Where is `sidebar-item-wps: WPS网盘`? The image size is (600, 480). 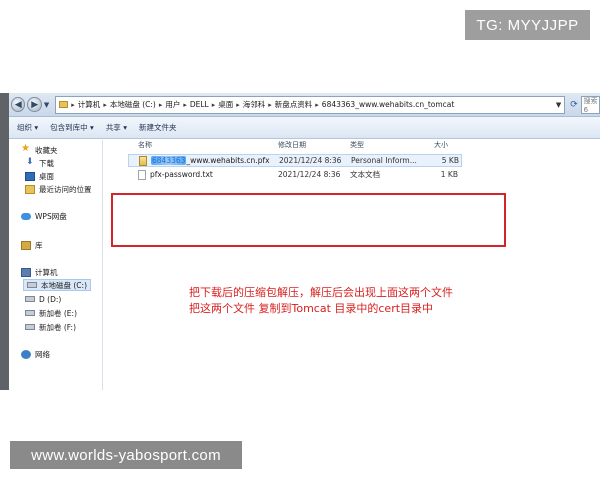 sidebar-item-wps: WPS网盘 is located at coordinates (44, 216).